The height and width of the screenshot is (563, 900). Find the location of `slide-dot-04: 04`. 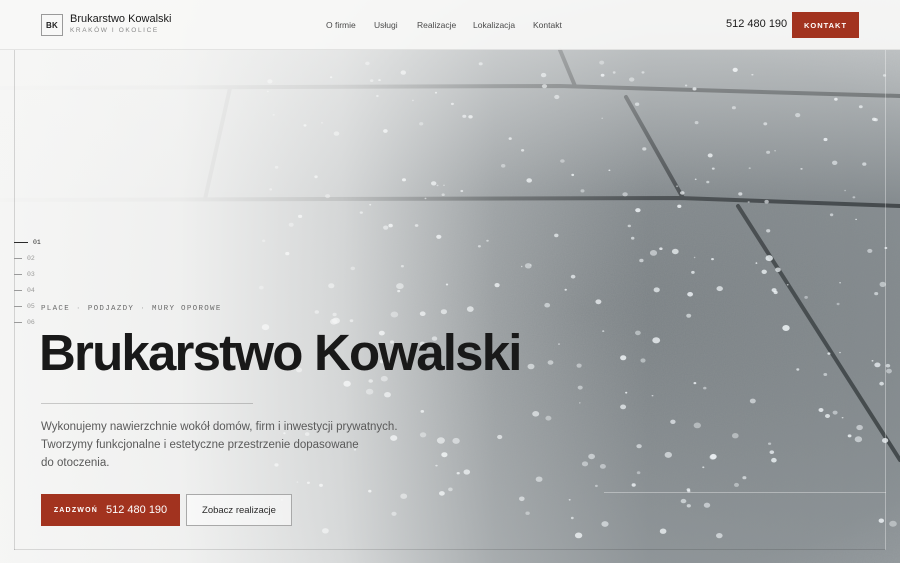

slide-dot-04: 04 is located at coordinates (24, 290).